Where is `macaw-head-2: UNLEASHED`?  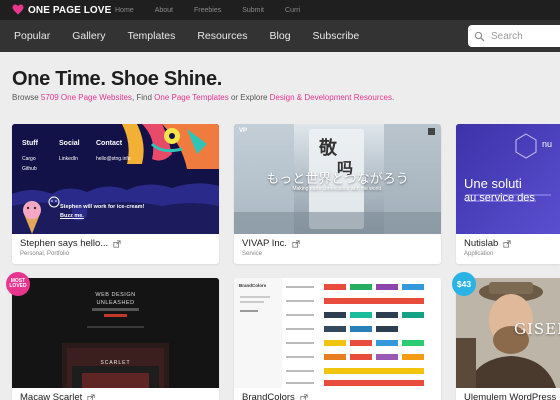
macaw-head-2: UNLEASHED is located at coordinates (115, 303).